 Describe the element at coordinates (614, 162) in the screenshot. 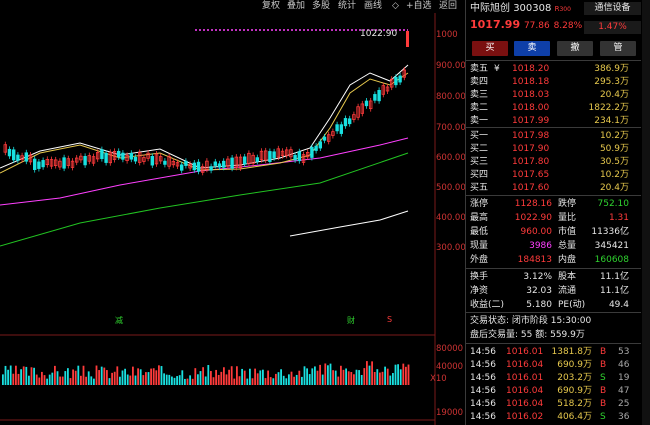

I see `bid-volume: 30.5万` at that location.